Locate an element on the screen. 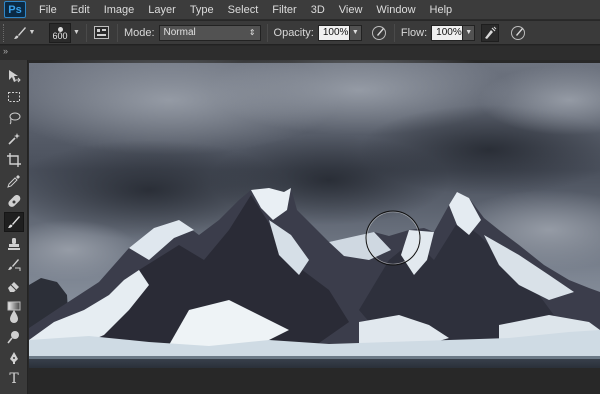 Image resolution: width=600 pixels, height=394 pixels. opacity-slider-button: ▼ is located at coordinates (355, 32).